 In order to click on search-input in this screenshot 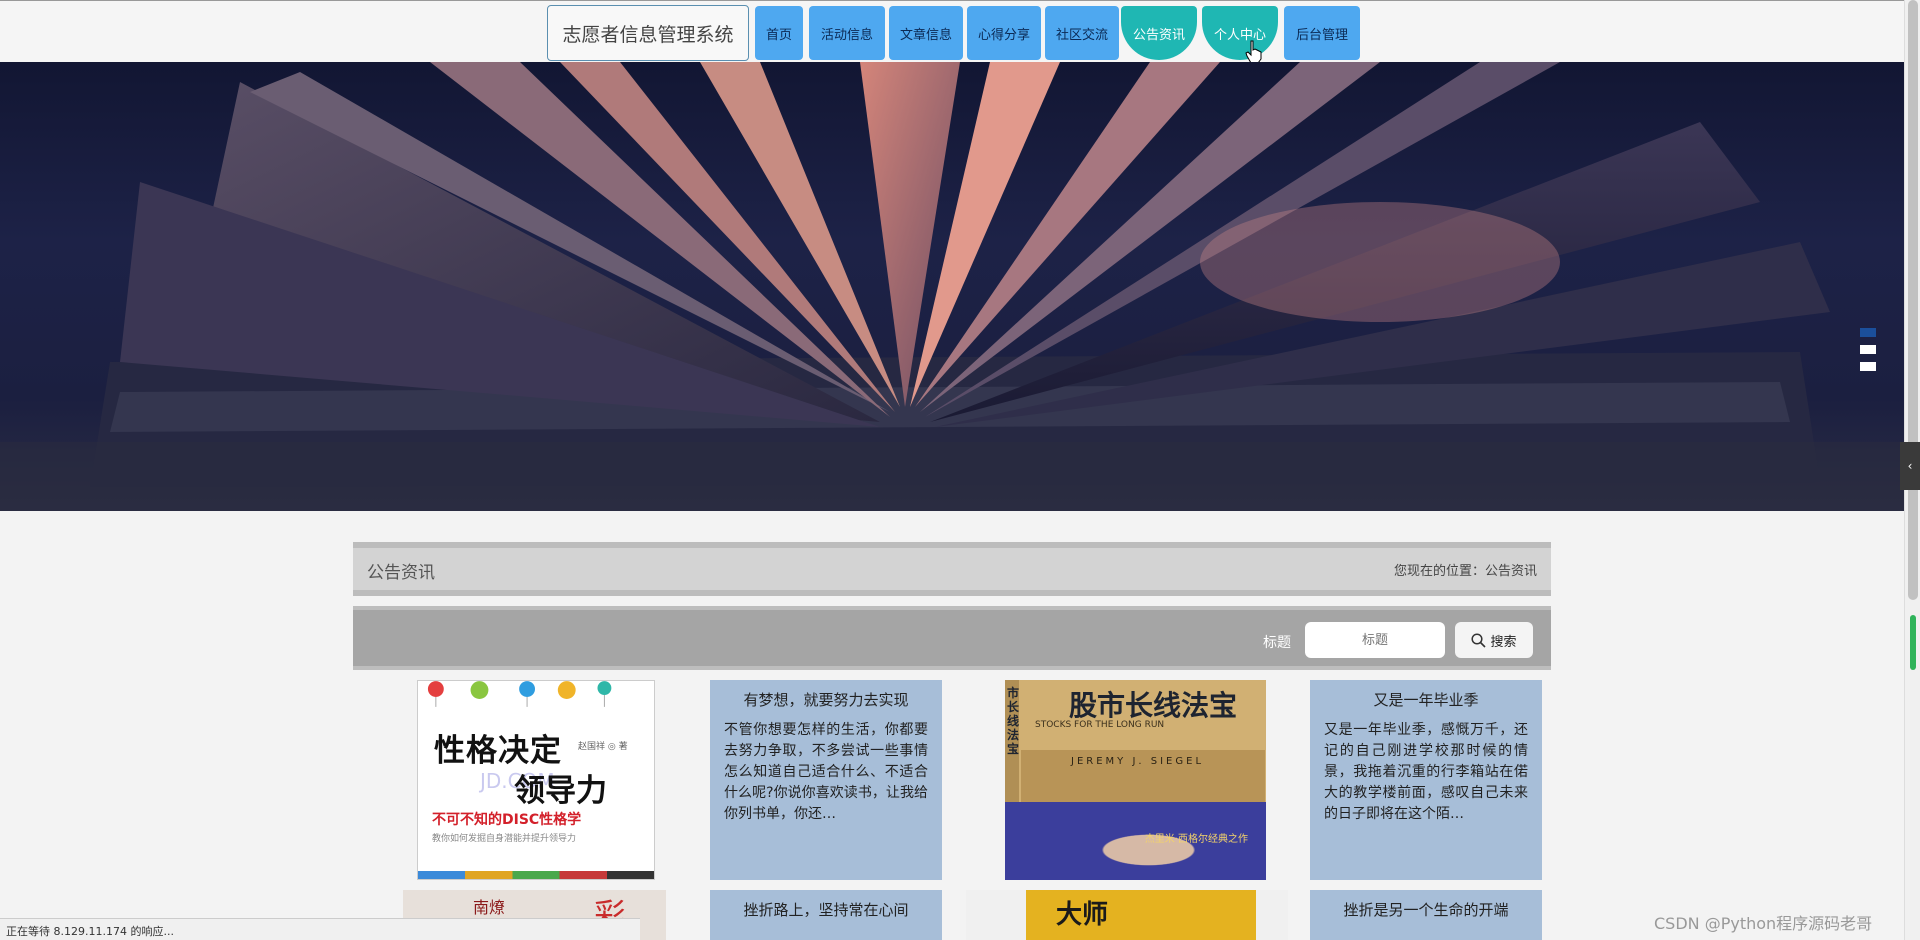, I will do `click(1375, 640)`.